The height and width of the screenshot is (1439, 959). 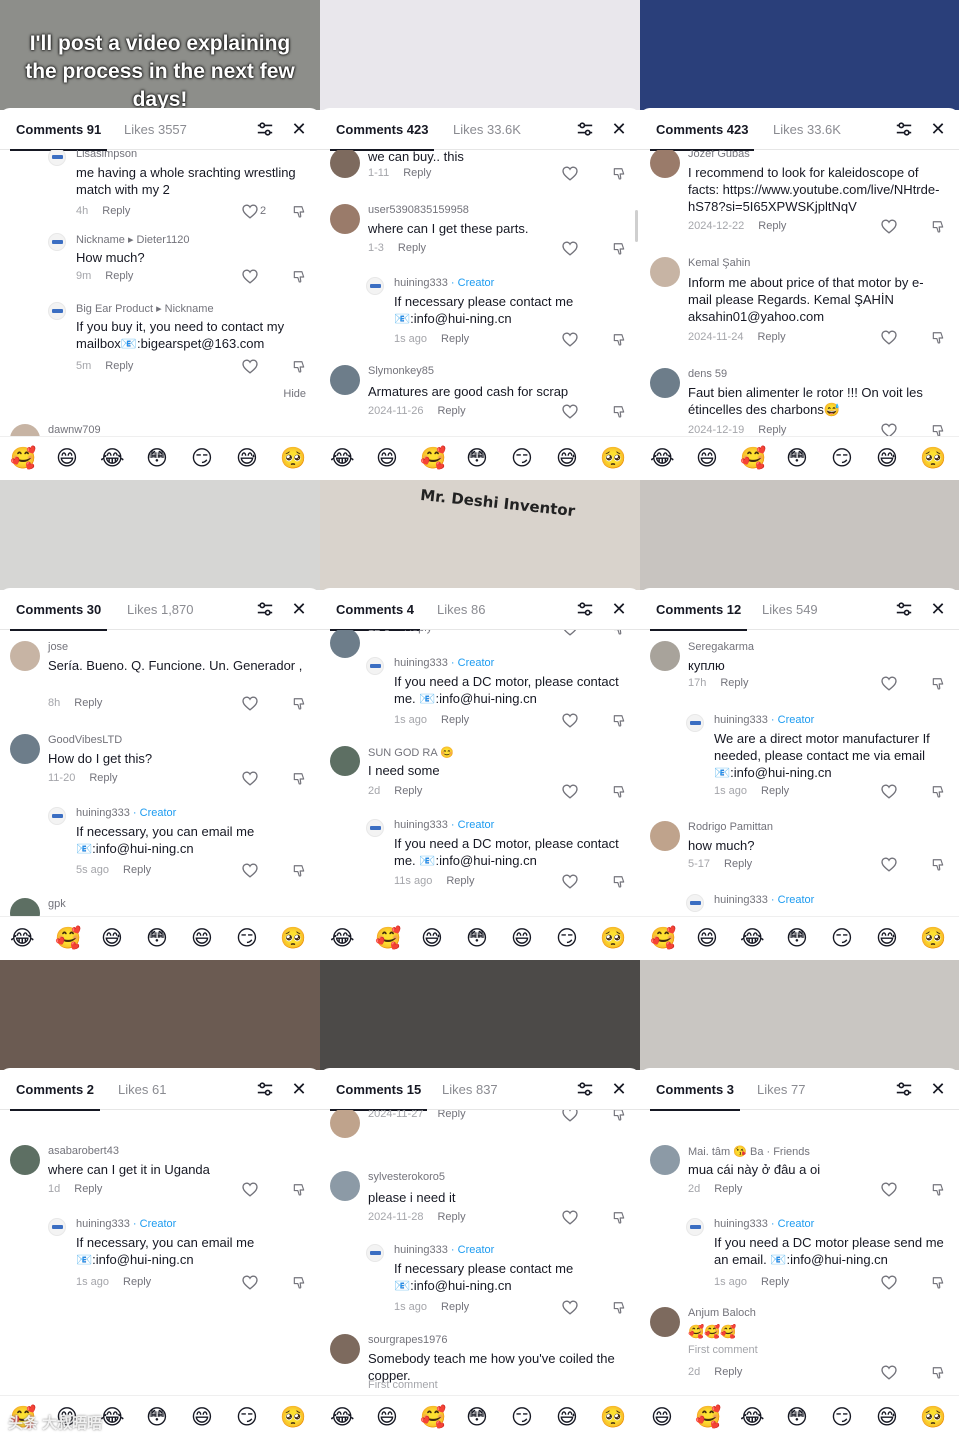 I want to click on username: jose, so click(x=58, y=647).